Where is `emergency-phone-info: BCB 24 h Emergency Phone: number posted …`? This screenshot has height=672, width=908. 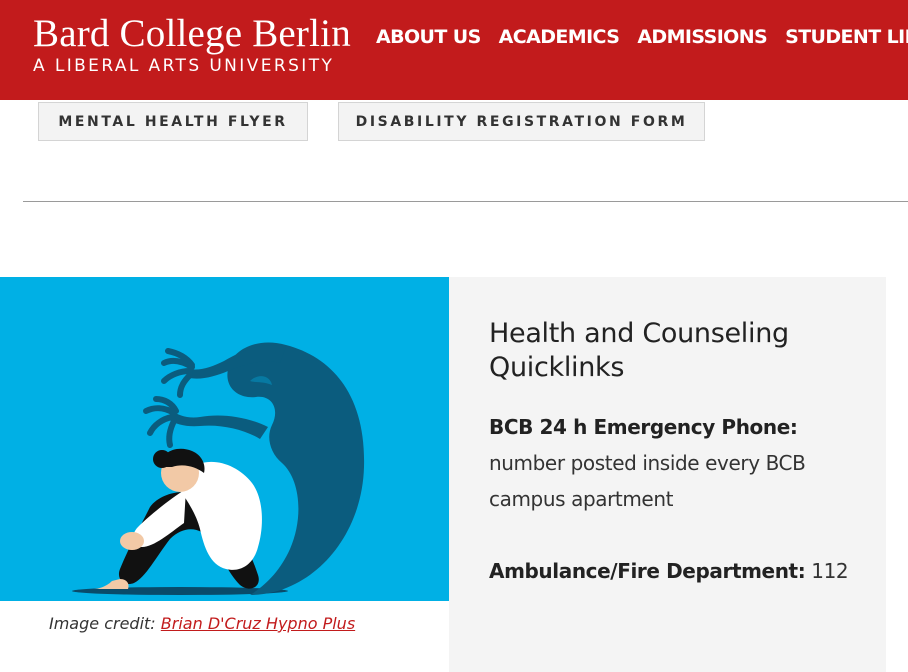 emergency-phone-info: BCB 24 h Emergency Phone: number posted … is located at coordinates (674, 463).